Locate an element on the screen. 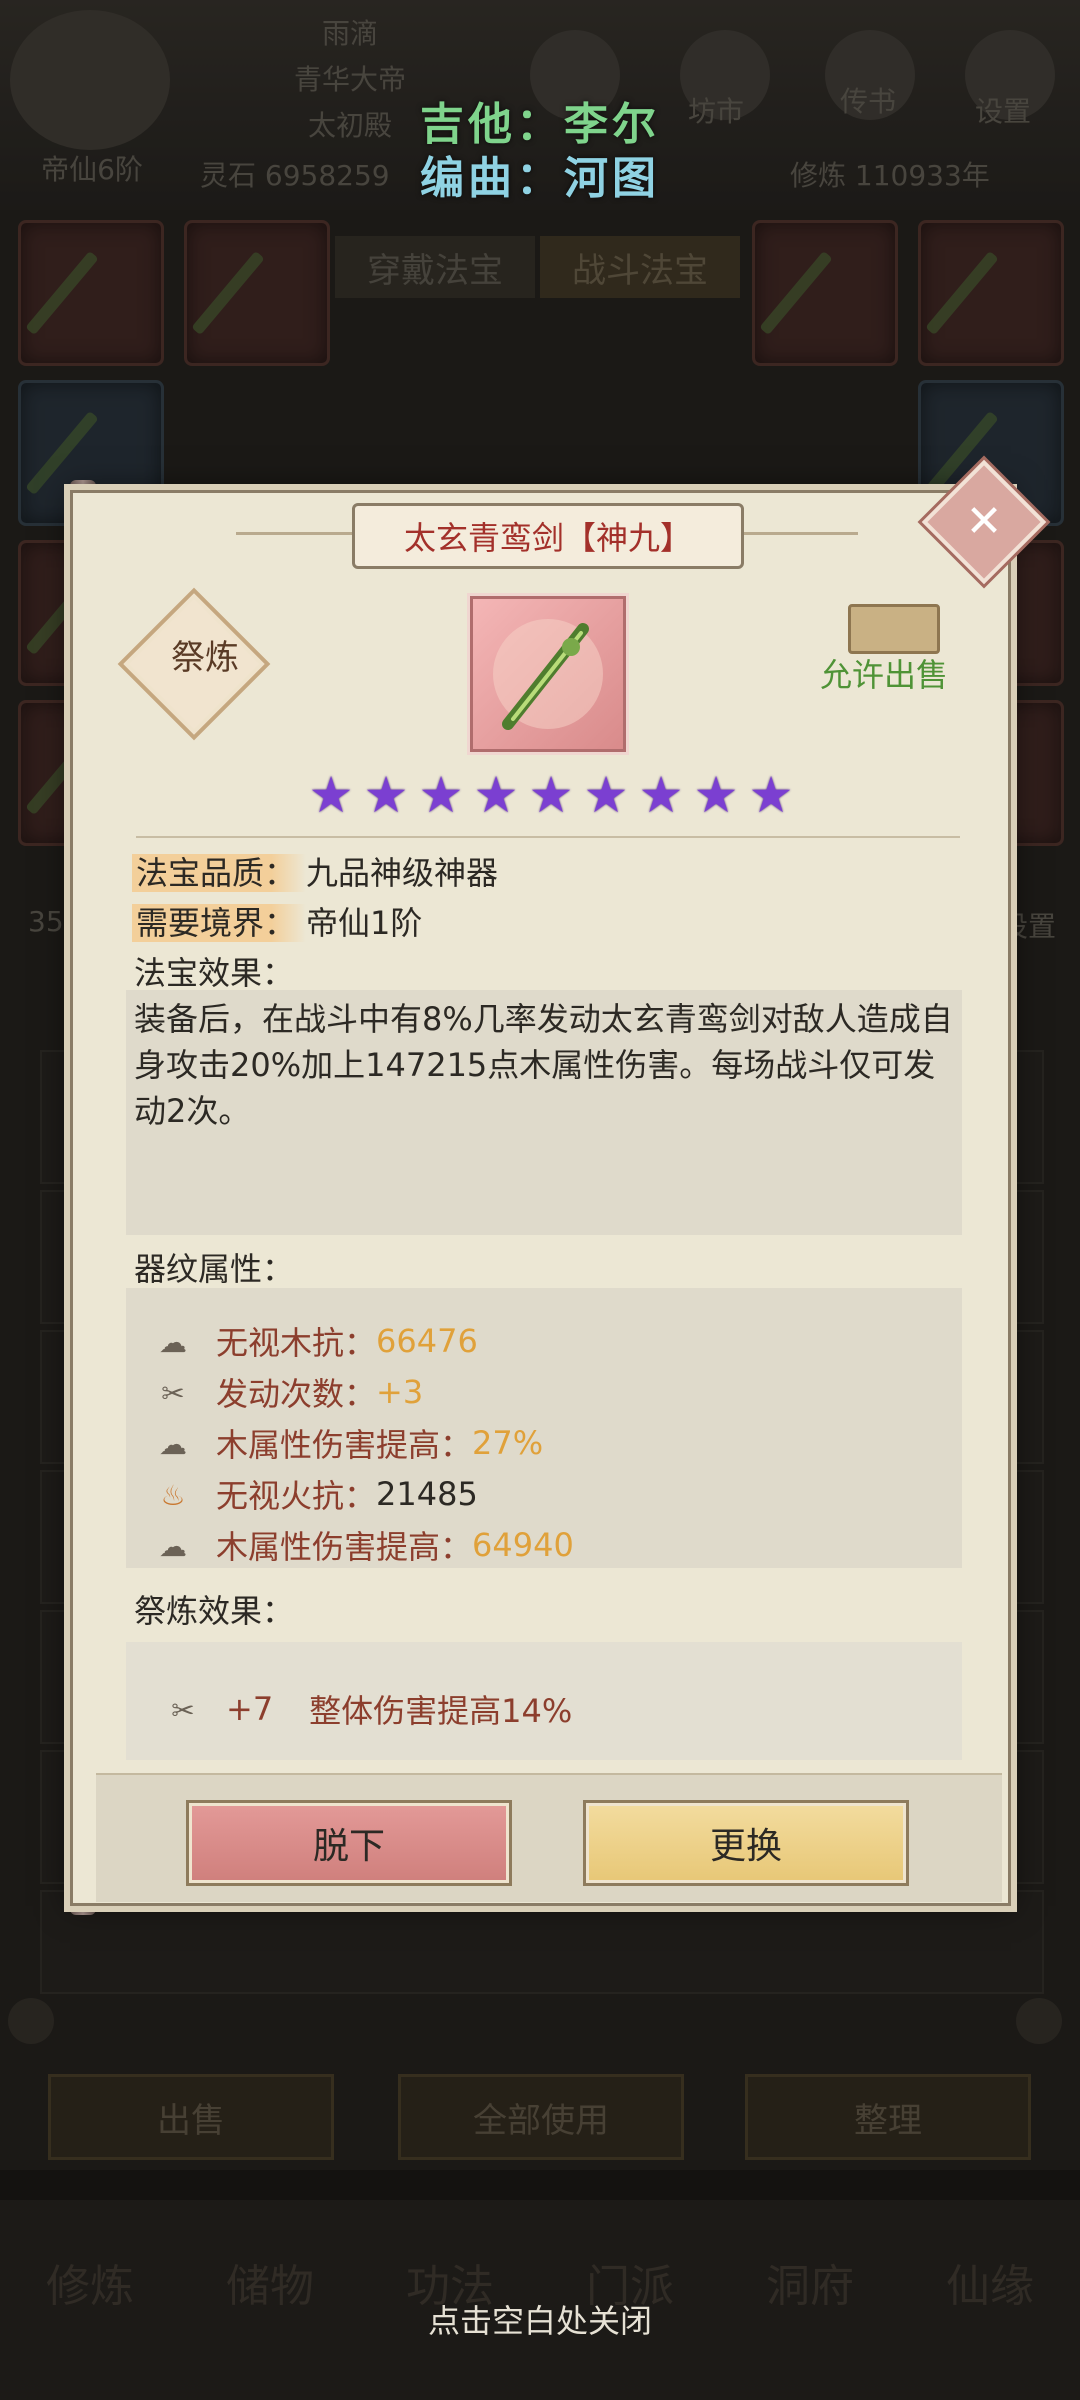  quality-row: 法宝品质： 九品神级神器 is located at coordinates (315, 871).